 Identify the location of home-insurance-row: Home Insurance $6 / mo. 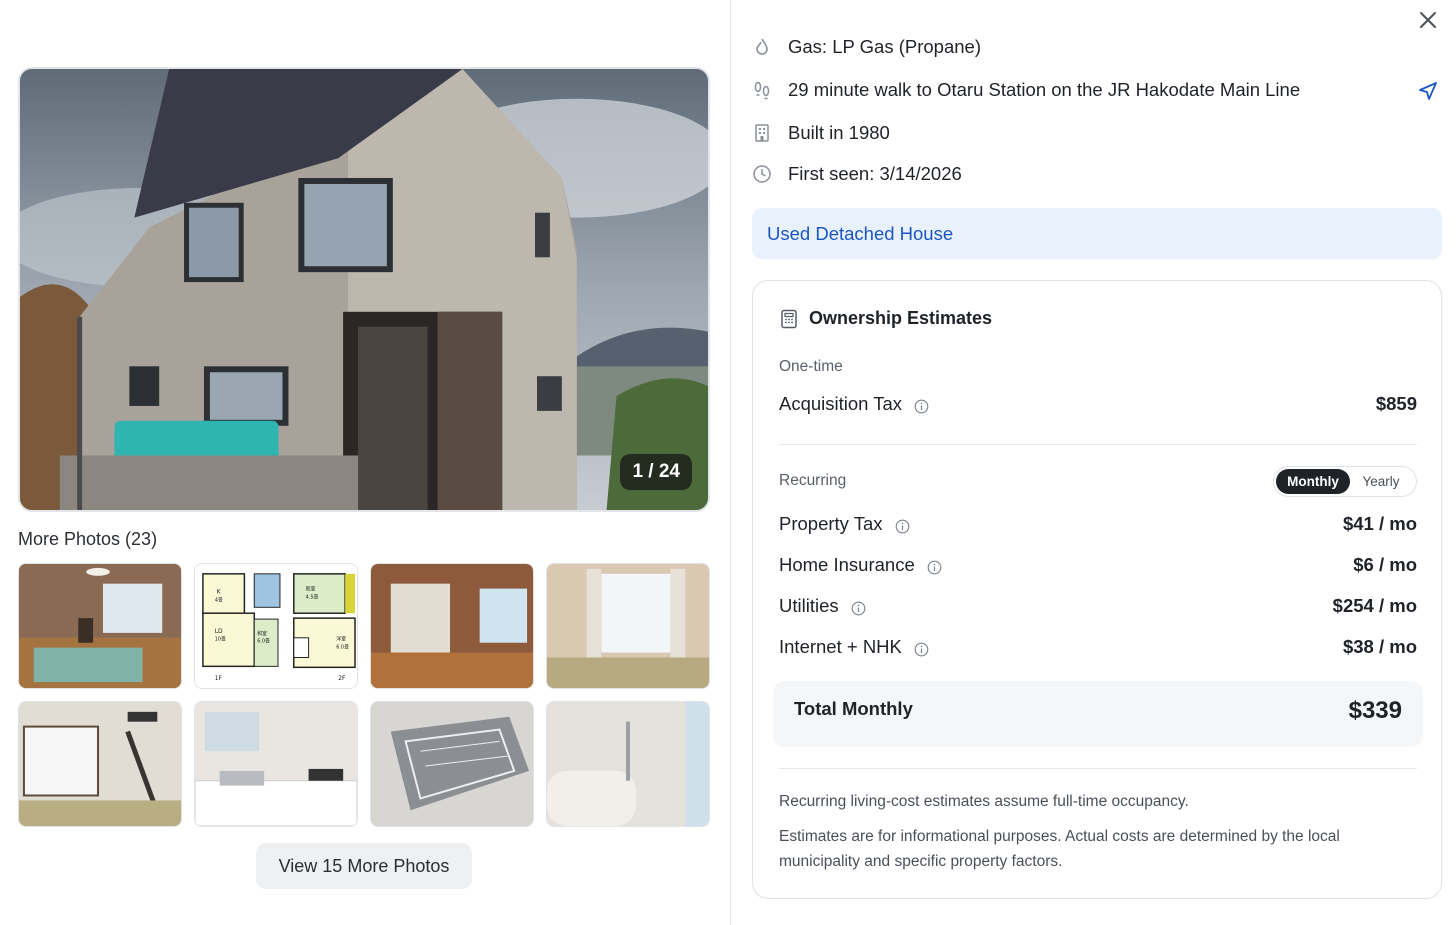
(1098, 565).